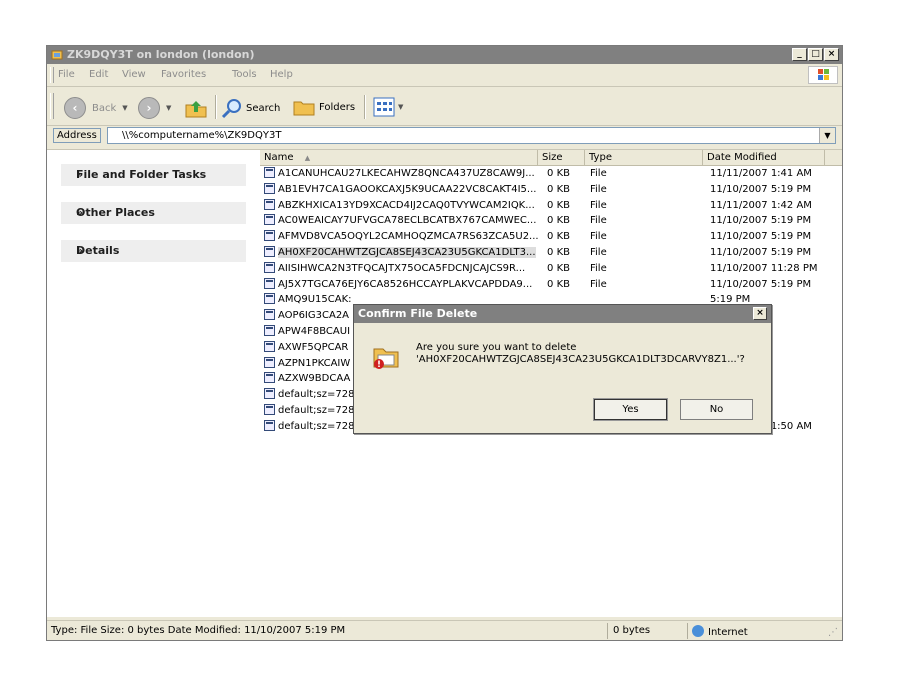 Image resolution: width=907 pixels, height=696 pixels. Describe the element at coordinates (698, 631) in the screenshot. I see `internet-globe-icon` at that location.